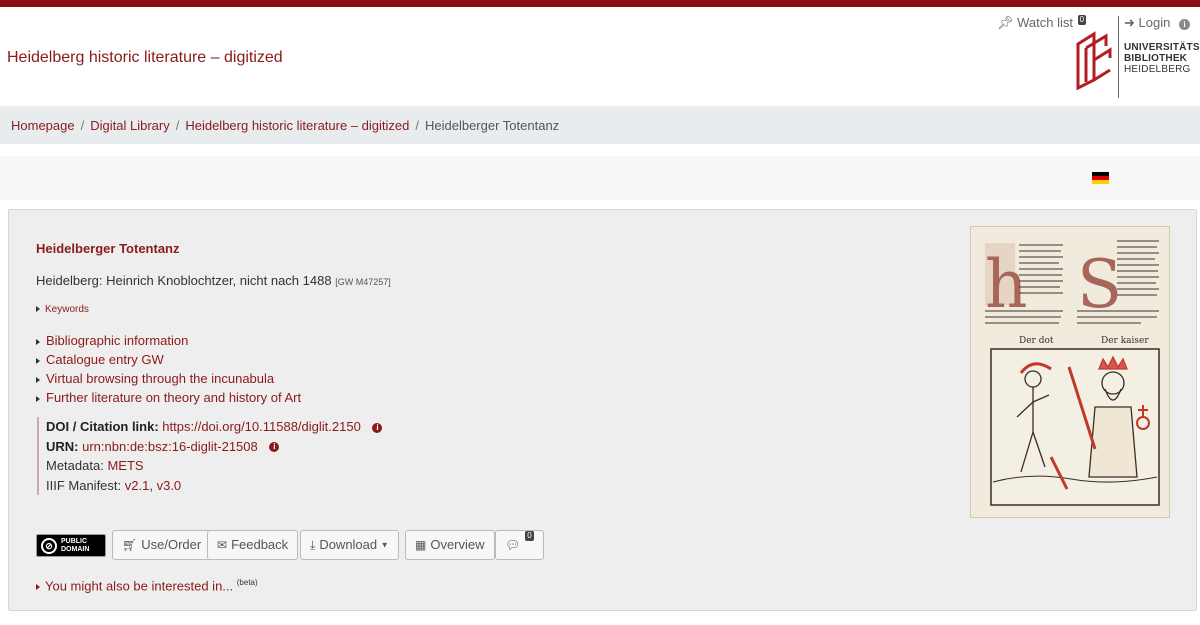 This screenshot has height=625, width=1200. Describe the element at coordinates (600, 3) in the screenshot. I see `top-accent-bar` at that location.